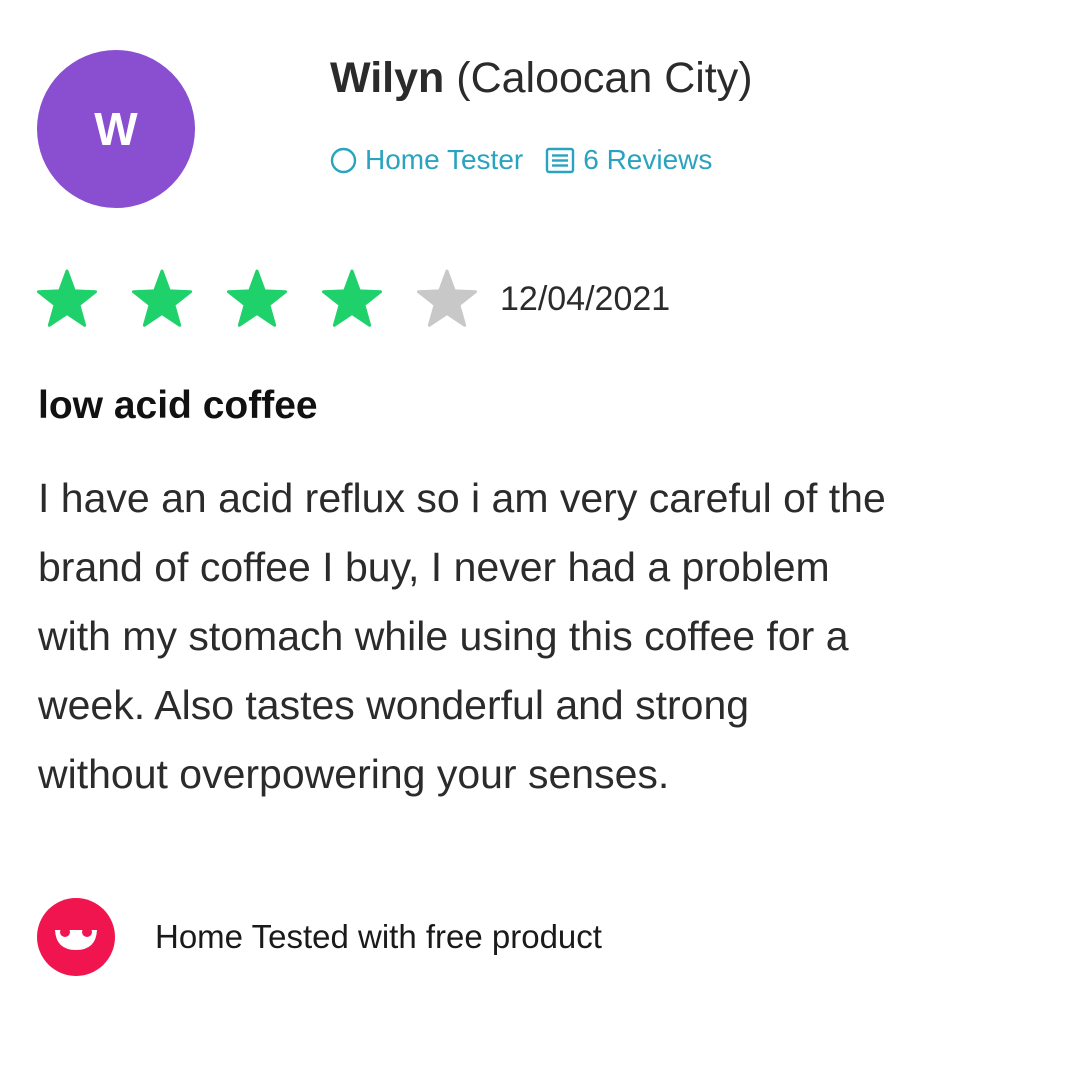 The image size is (1080, 1080). Describe the element at coordinates (444, 159) in the screenshot. I see `home-tester-text: Home Tester` at that location.